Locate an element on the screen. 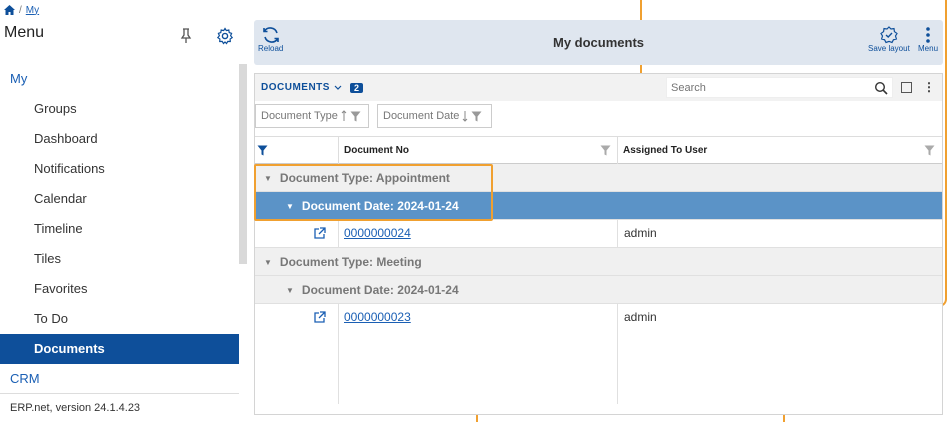  menu-item-notifications: Notifications is located at coordinates (119, 169).